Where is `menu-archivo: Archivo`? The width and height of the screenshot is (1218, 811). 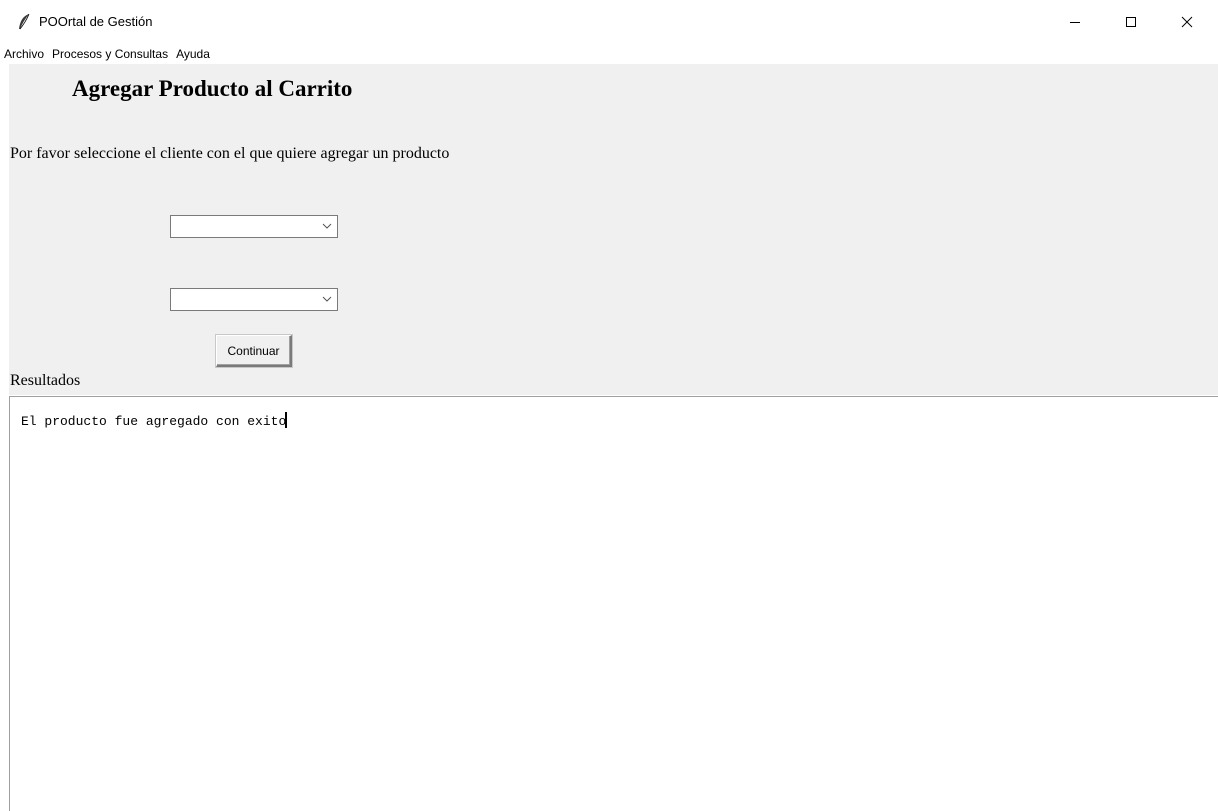 menu-archivo: Archivo is located at coordinates (24, 54).